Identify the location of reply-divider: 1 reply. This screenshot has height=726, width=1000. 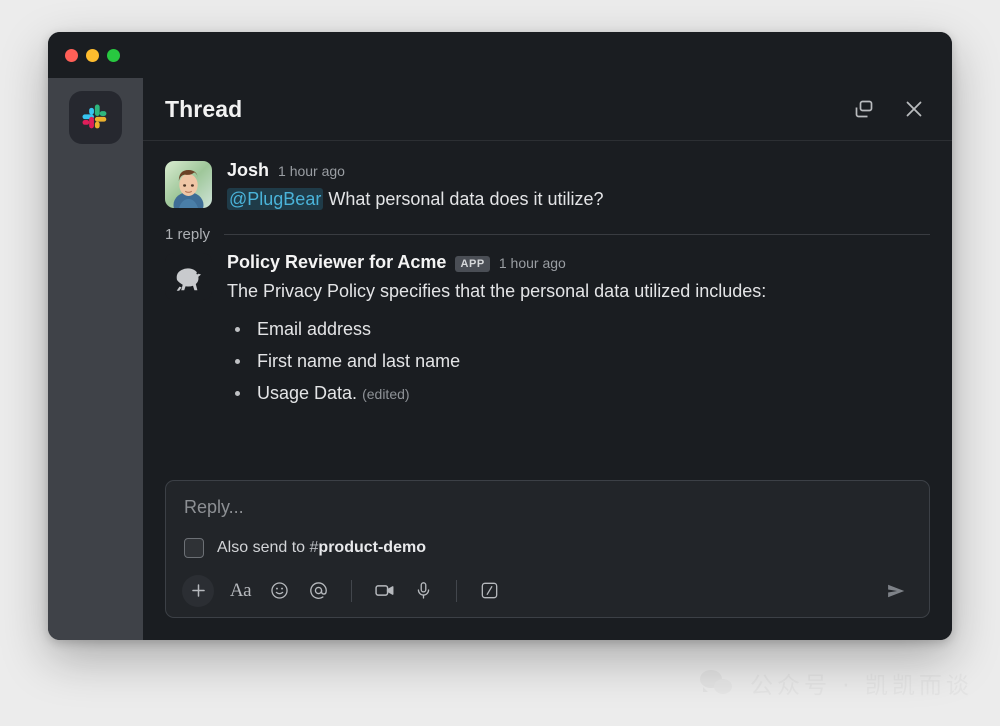
(547, 234).